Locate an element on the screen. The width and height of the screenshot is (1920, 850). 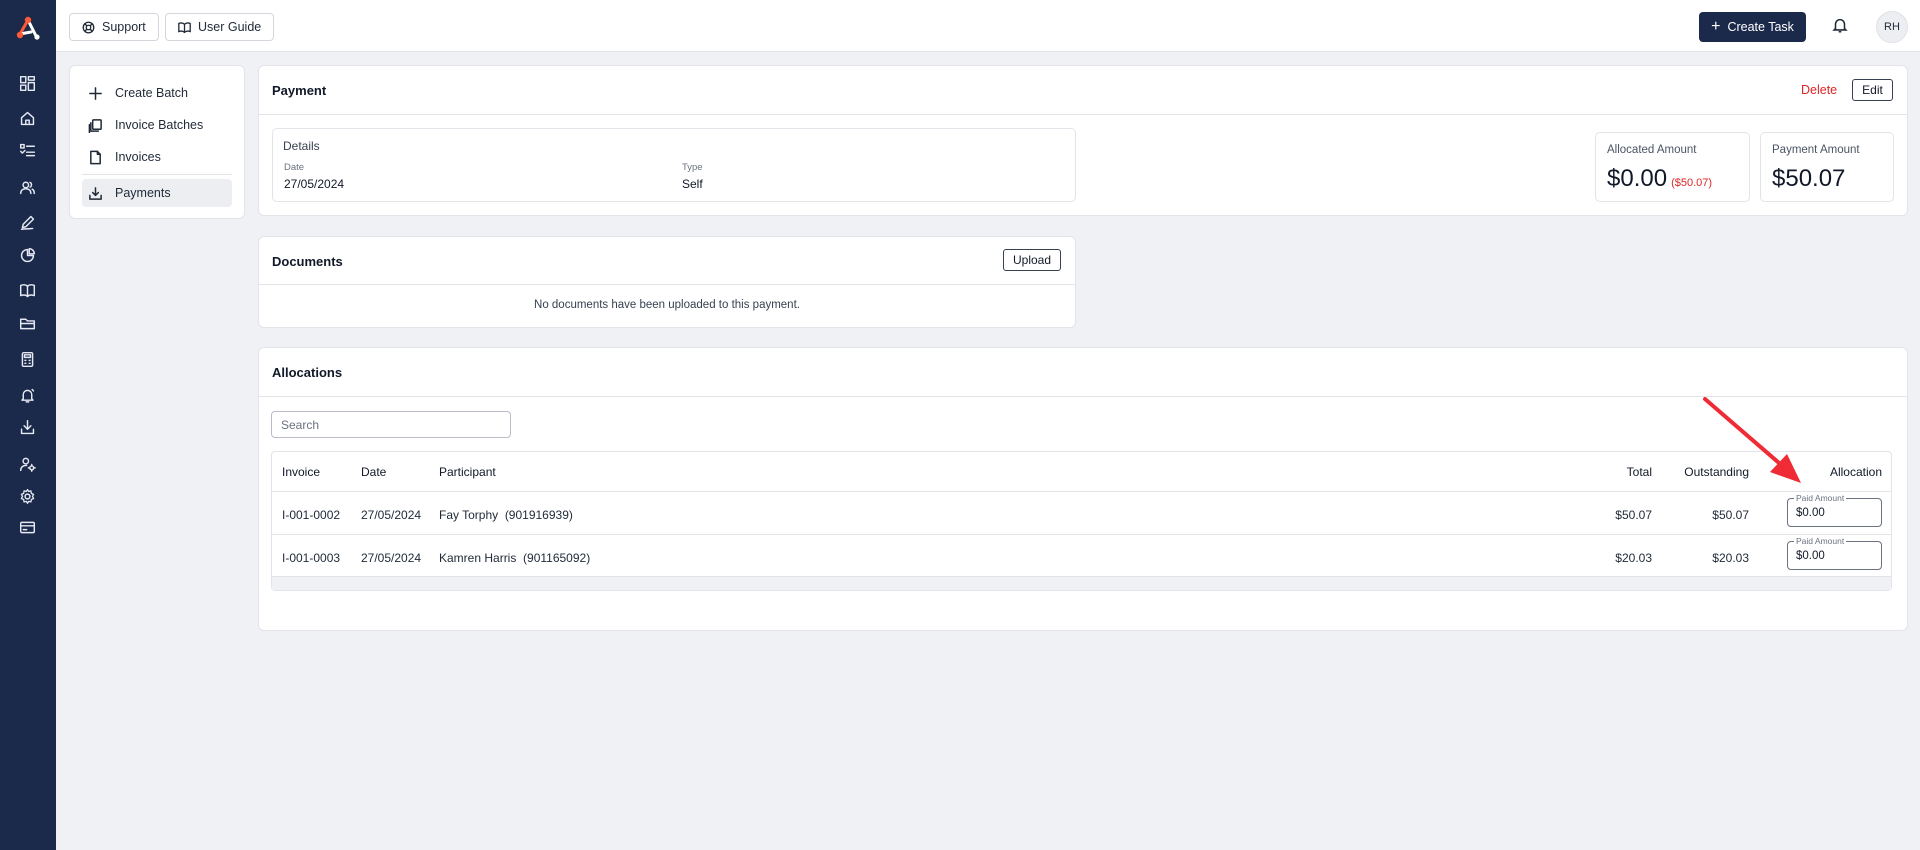
search-input is located at coordinates (391, 424).